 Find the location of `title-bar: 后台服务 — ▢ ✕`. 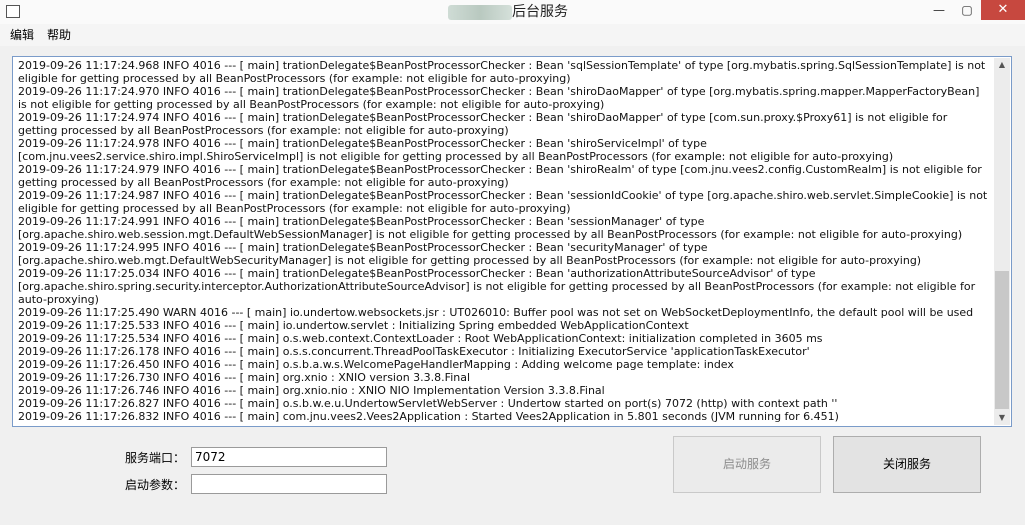

title-bar: 后台服务 — ▢ ✕ is located at coordinates (512, 12).